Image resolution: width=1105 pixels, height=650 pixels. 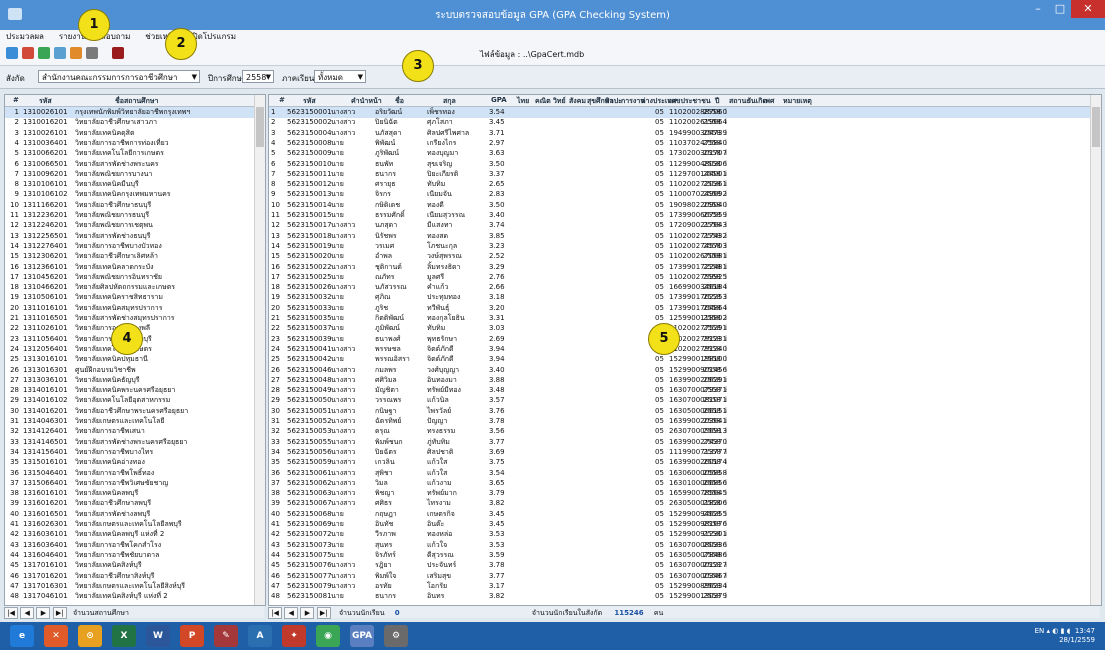 I want to click on excel-icon: X, so click(x=124, y=636).